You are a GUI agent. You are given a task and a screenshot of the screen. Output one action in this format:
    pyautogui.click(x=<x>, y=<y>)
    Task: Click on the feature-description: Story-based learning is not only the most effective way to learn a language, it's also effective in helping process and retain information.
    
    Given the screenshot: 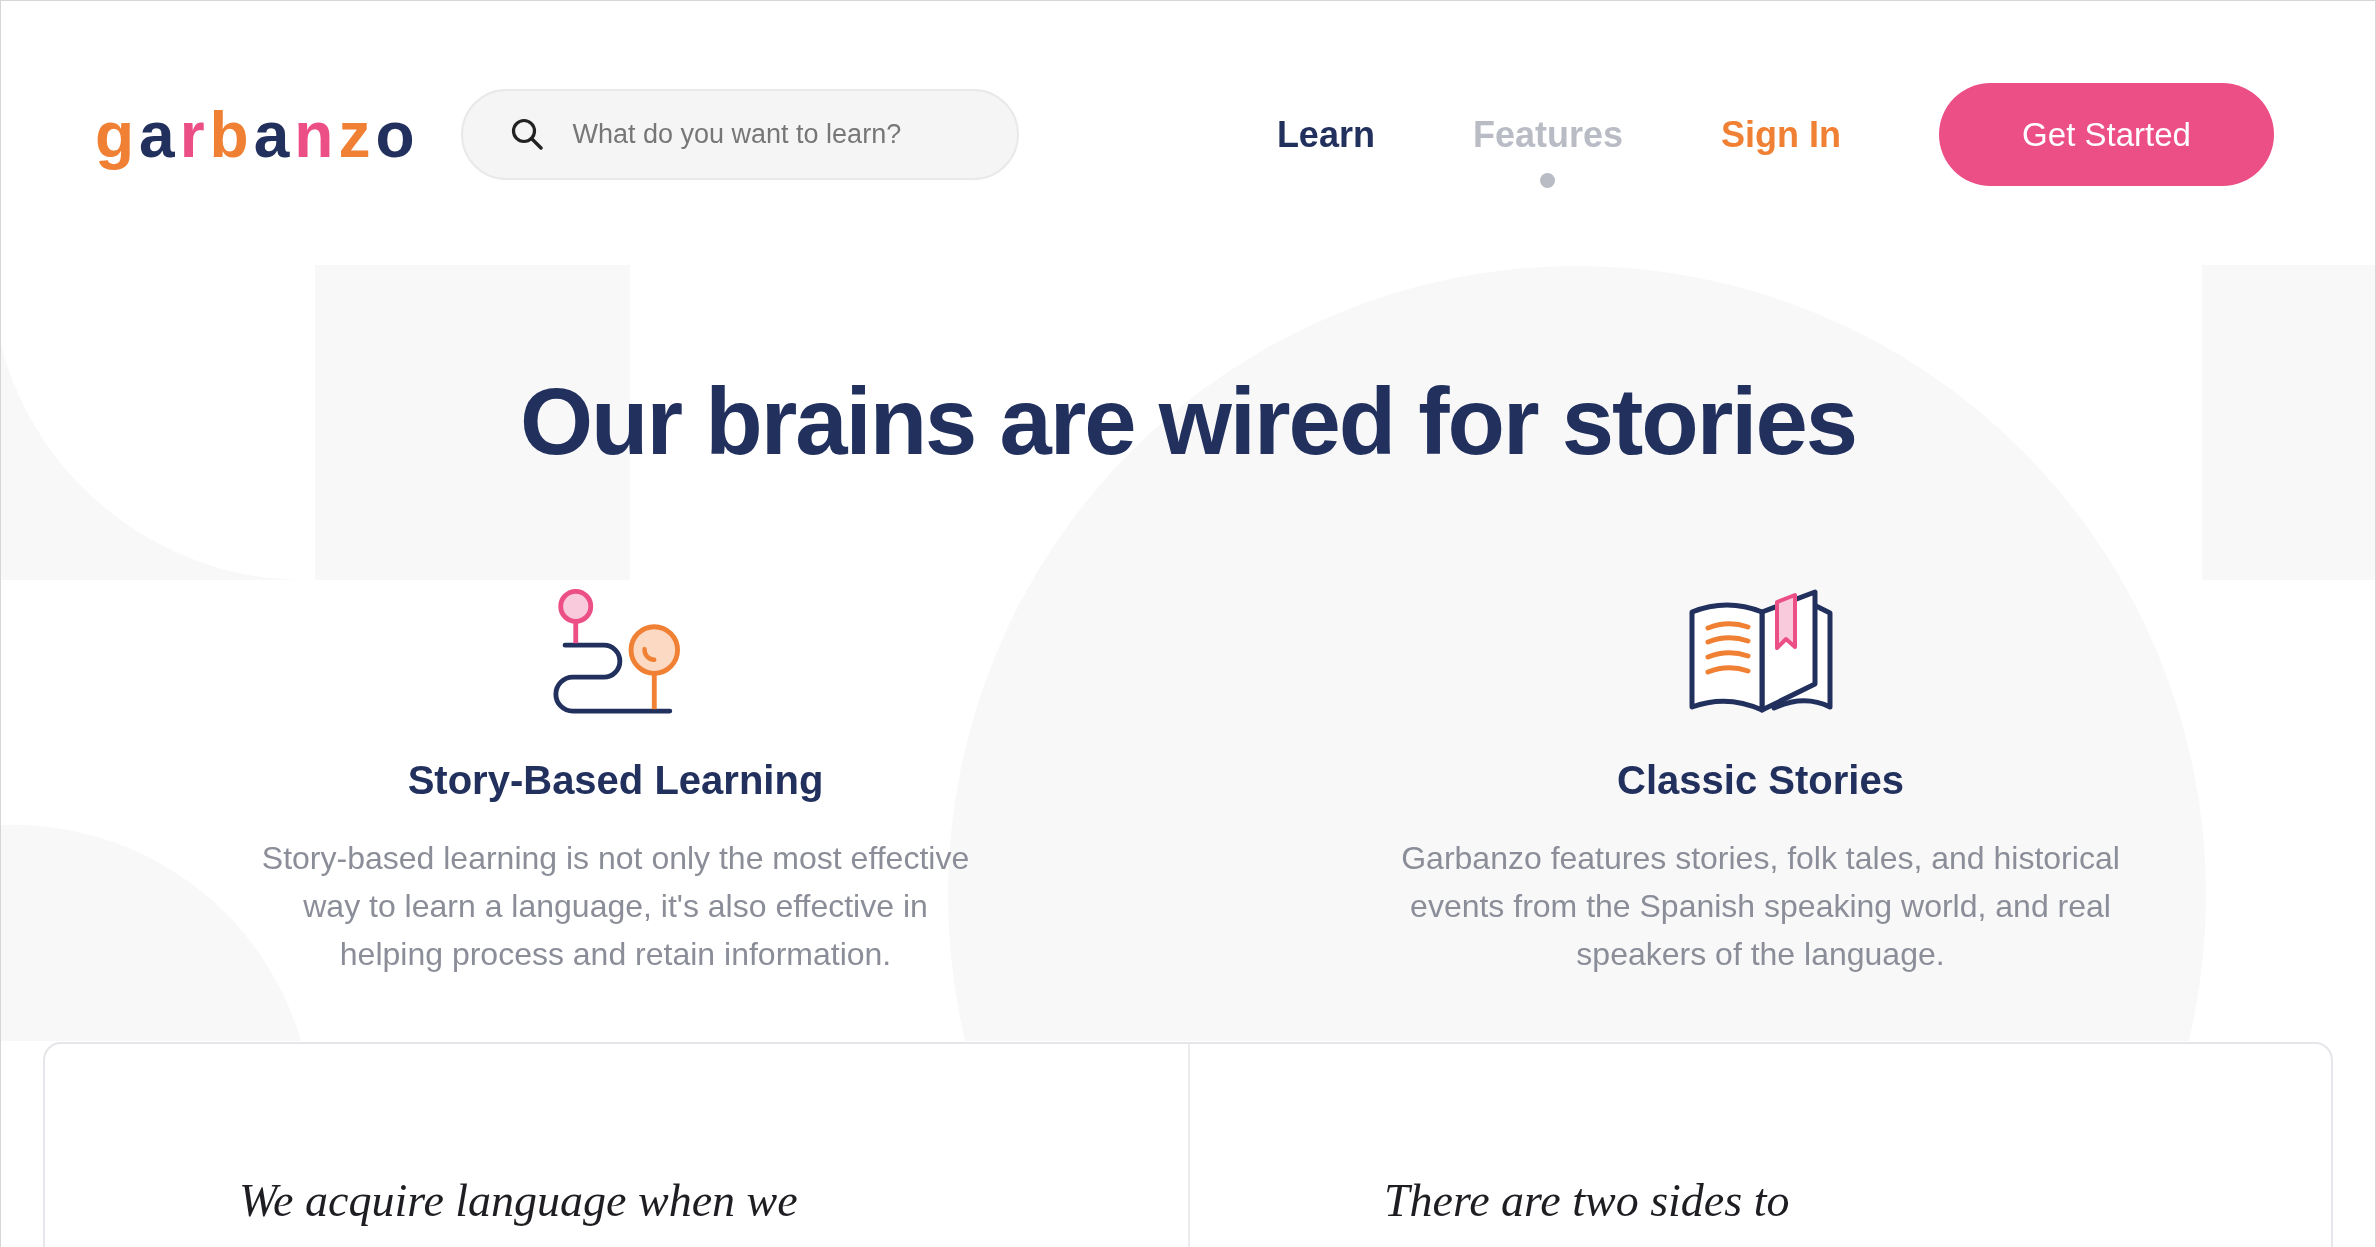 What is the action you would take?
    pyautogui.click(x=615, y=906)
    